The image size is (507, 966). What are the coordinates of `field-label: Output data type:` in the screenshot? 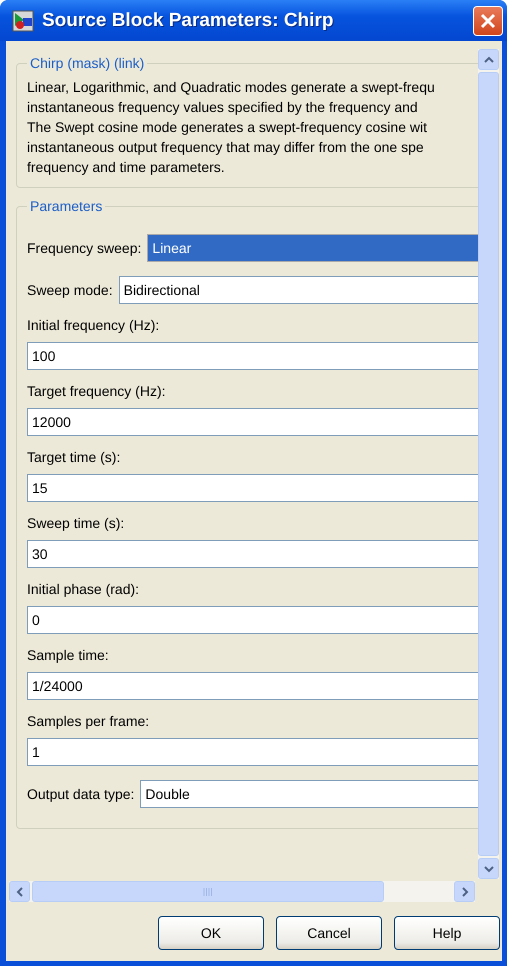 It's located at (80, 794).